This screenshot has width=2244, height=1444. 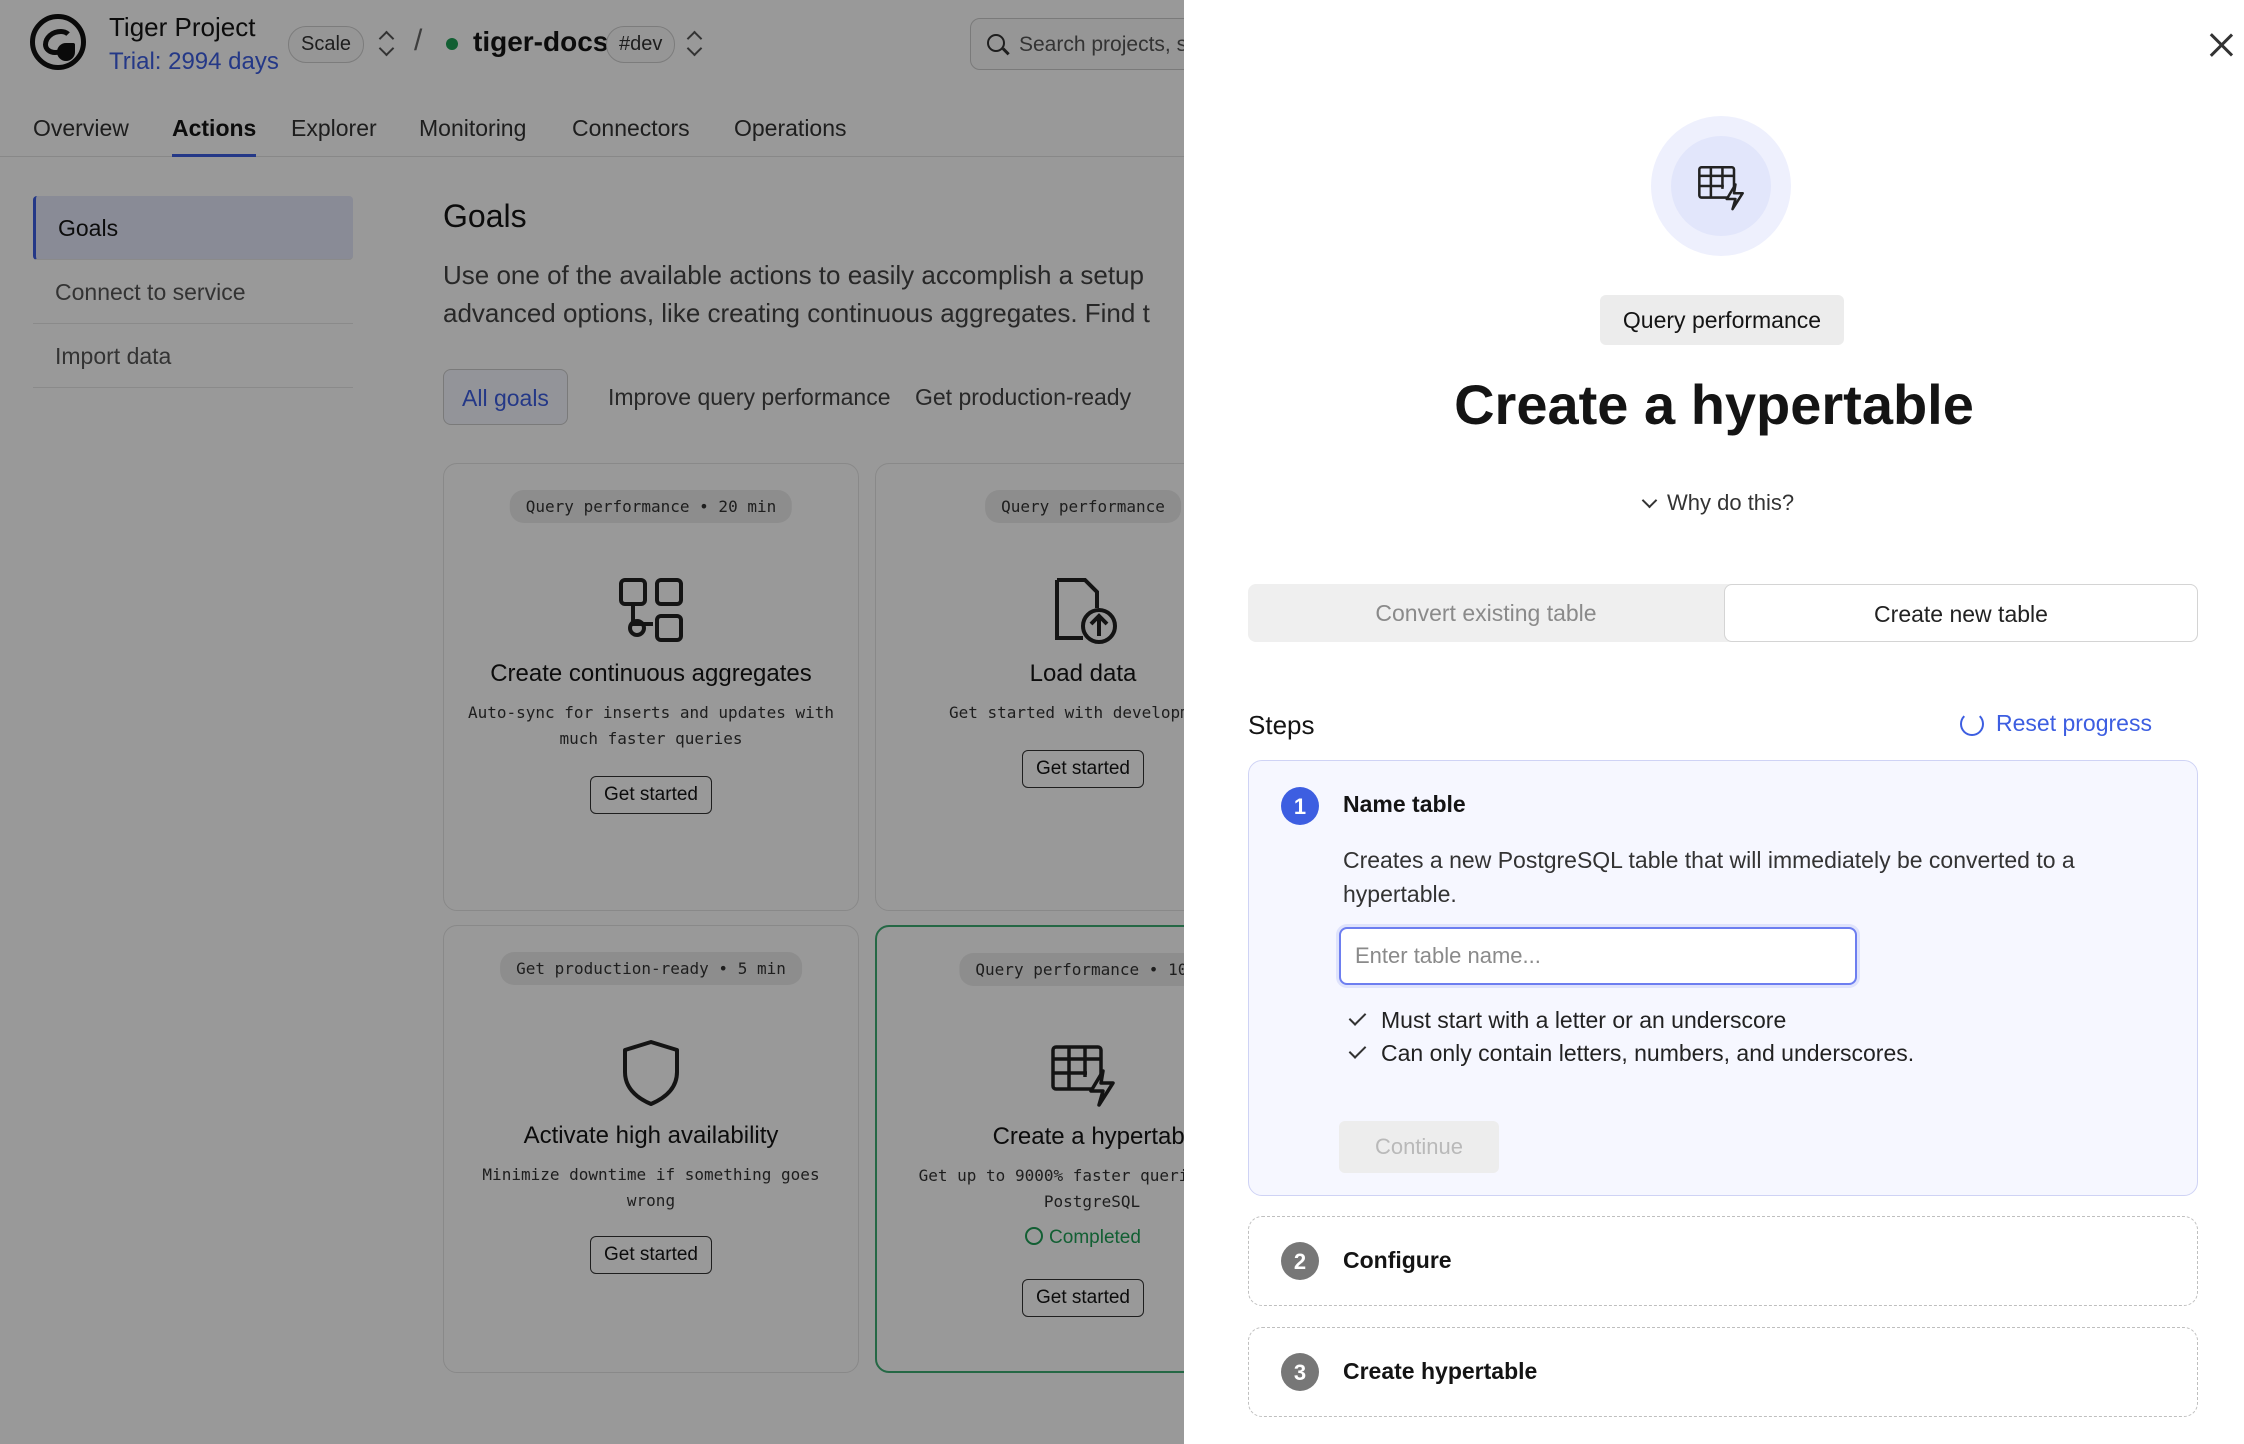 I want to click on why-toggle: Why do this?, so click(x=1718, y=503).